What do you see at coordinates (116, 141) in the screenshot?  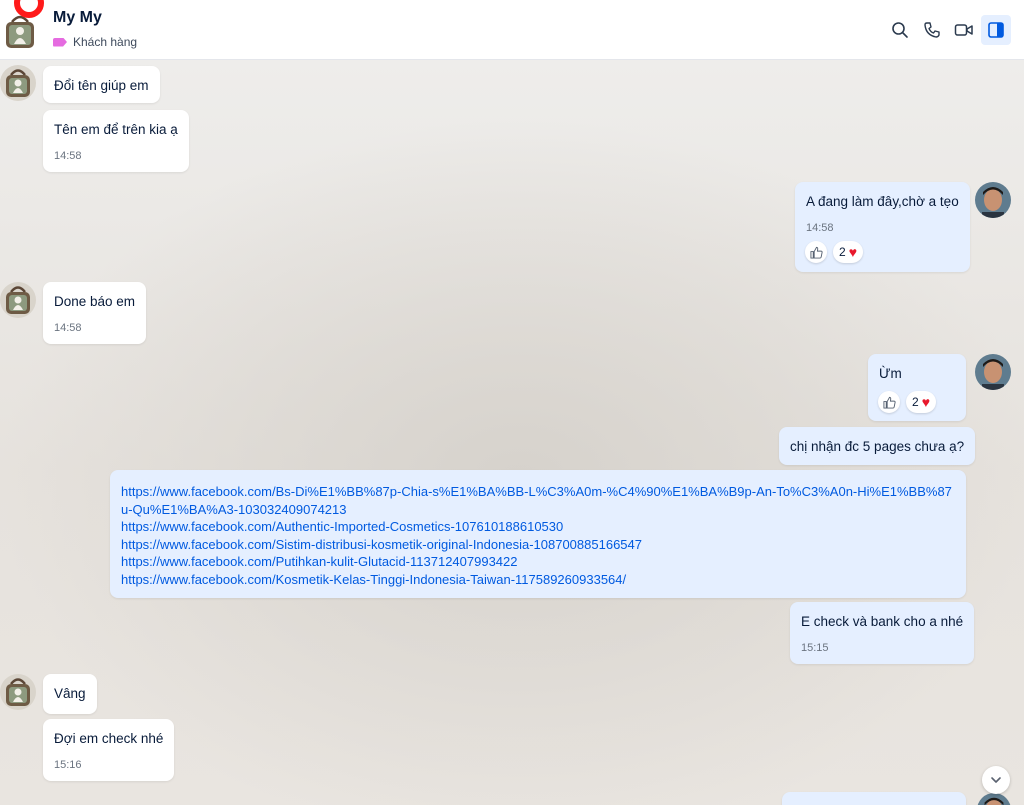 I see `message-bubble: Tên em để trên kia ạ 14:58` at bounding box center [116, 141].